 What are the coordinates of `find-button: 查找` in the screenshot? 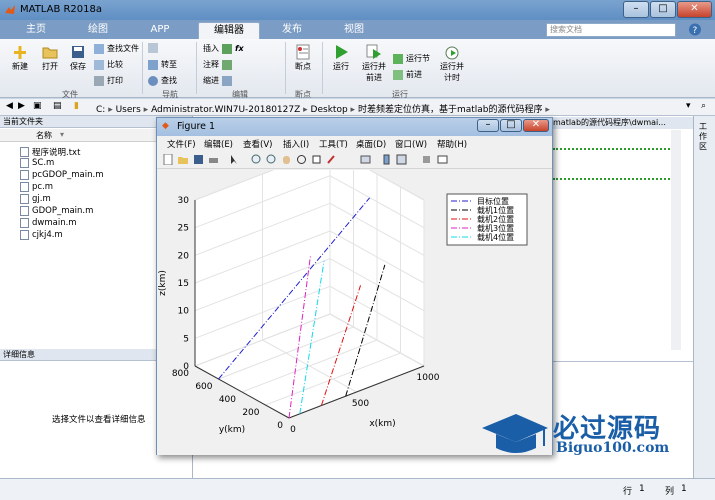 It's located at (162, 80).